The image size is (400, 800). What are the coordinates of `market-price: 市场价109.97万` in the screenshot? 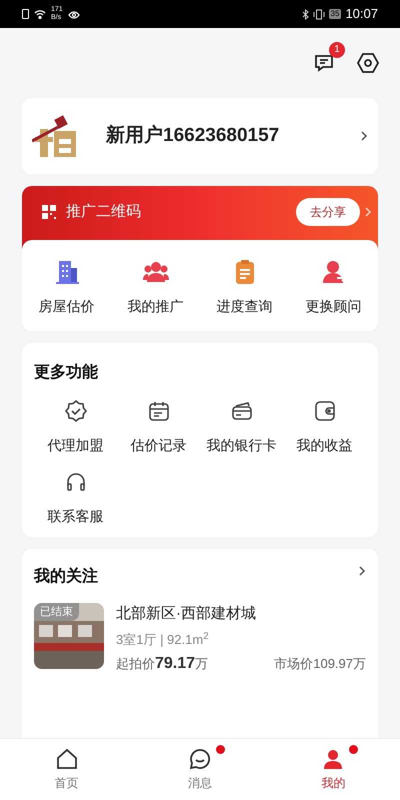 It's located at (320, 664).